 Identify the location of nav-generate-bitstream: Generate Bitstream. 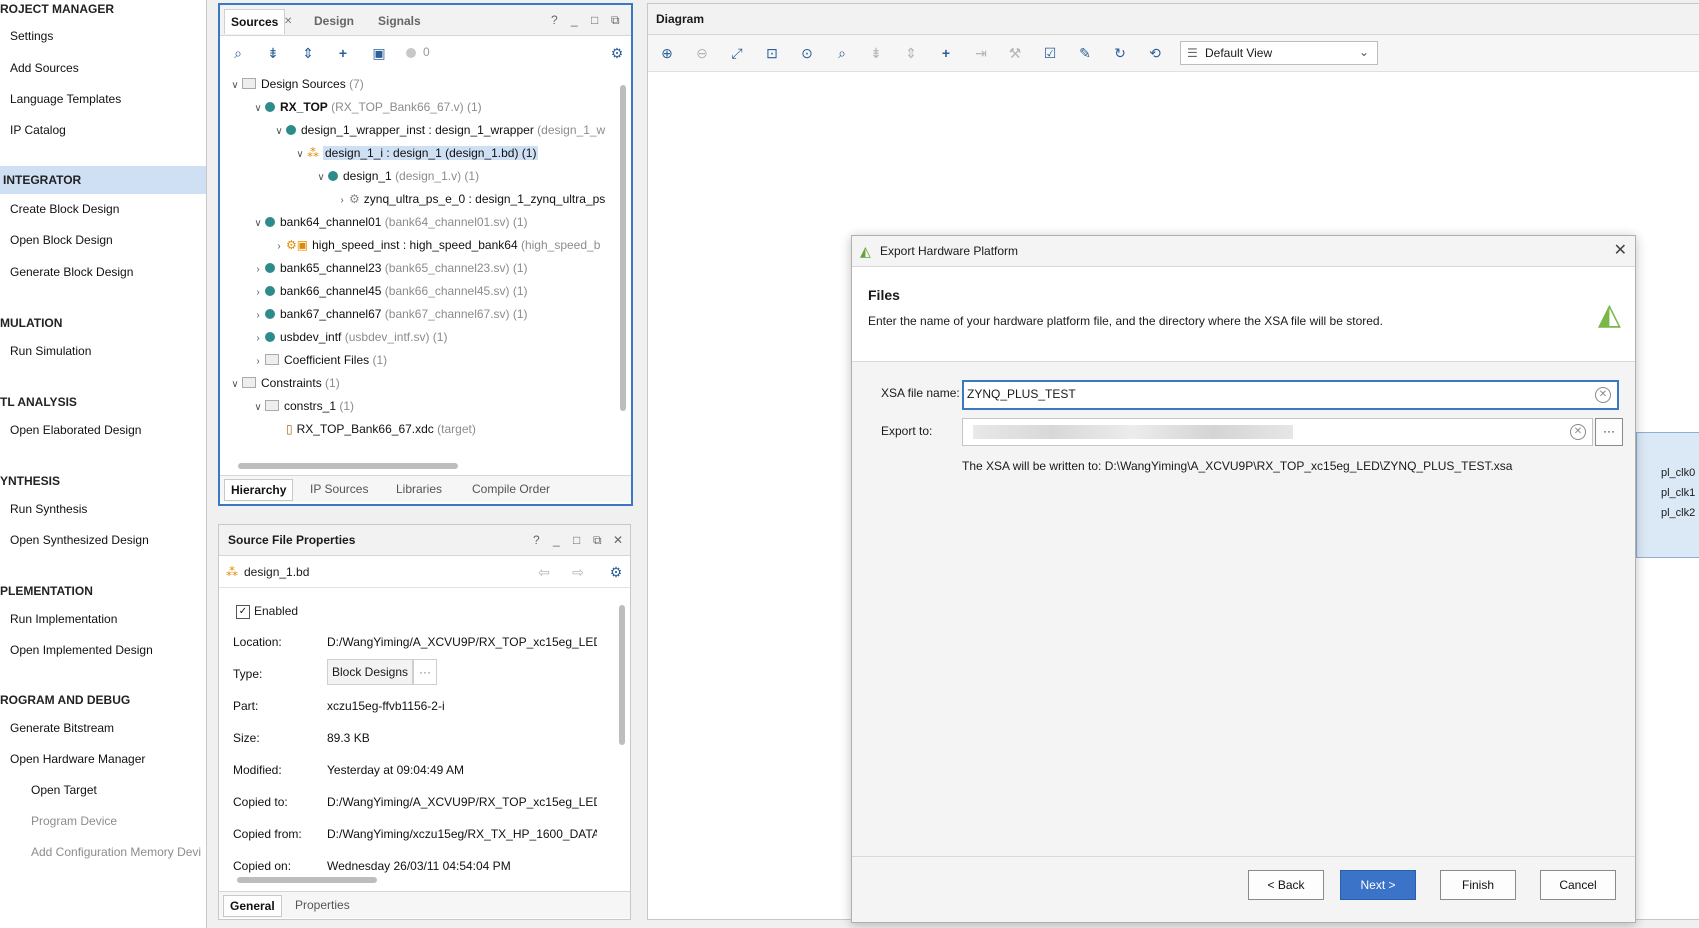
(62, 728).